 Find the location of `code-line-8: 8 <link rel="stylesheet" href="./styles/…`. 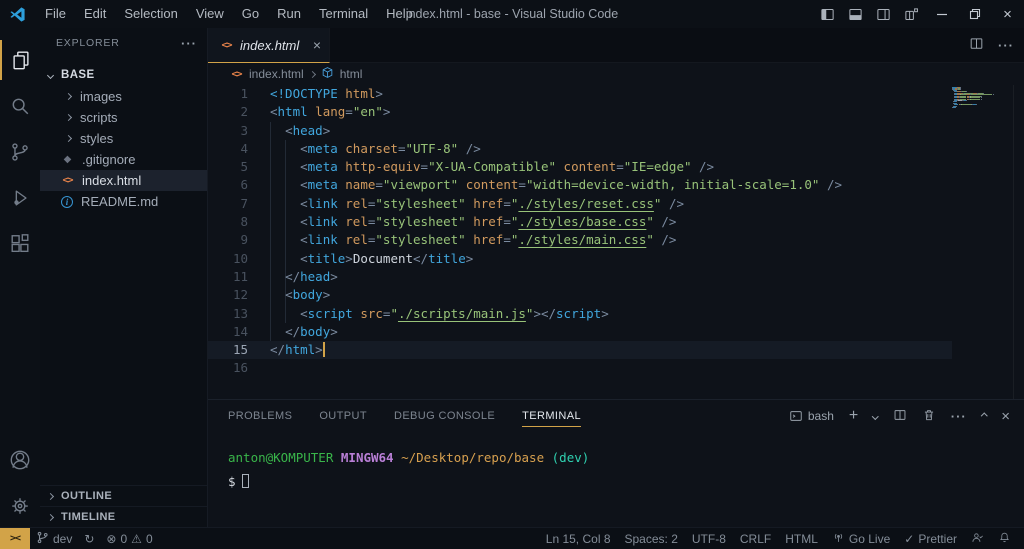

code-line-8: 8 <link rel="stylesheet" href="./styles/… is located at coordinates (580, 222).